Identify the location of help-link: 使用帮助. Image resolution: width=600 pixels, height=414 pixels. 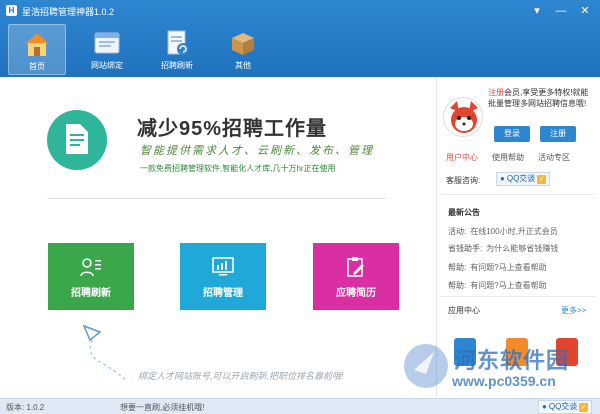
(508, 157).